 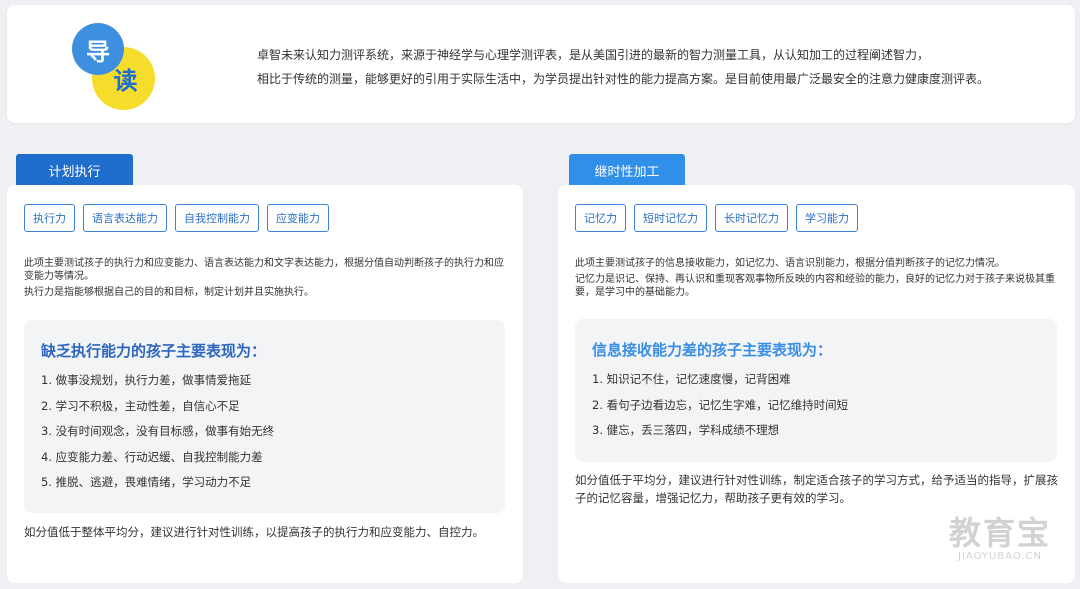 I want to click on list-item: 2. 看句子边看边忘，记忆生字难，记忆维持时间短, so click(x=720, y=404).